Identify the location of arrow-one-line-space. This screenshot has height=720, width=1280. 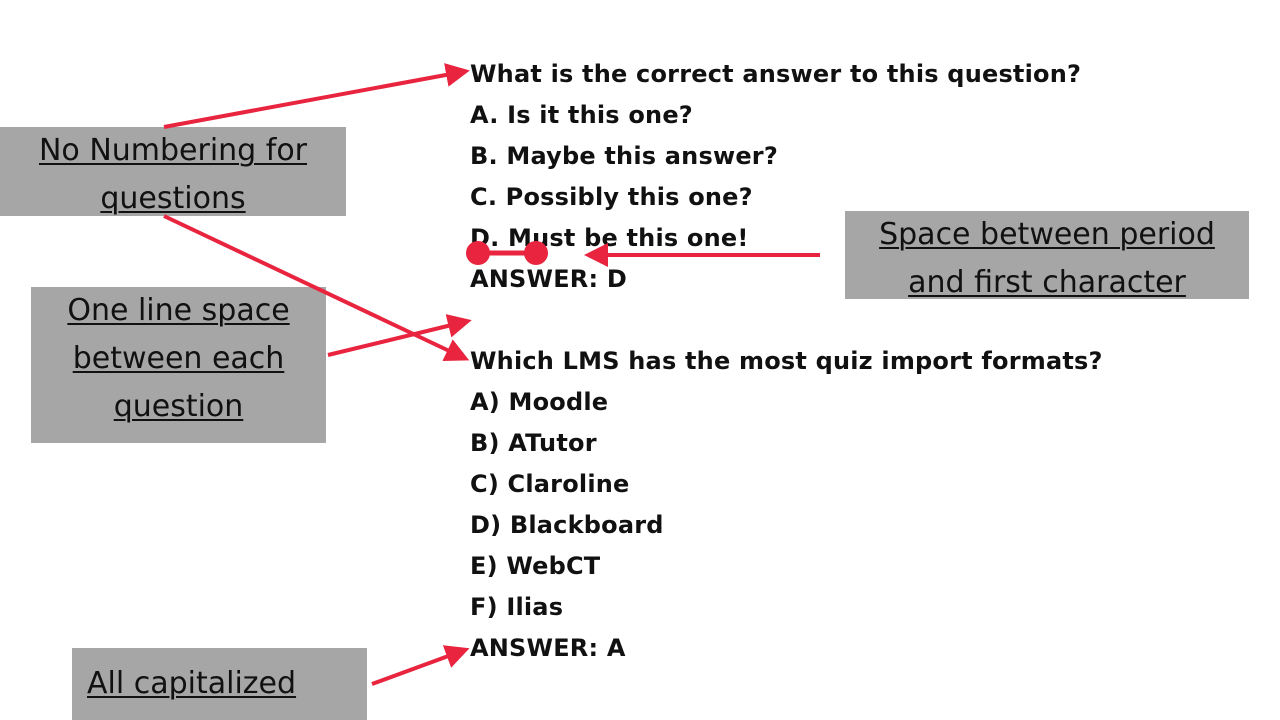
(399, 335).